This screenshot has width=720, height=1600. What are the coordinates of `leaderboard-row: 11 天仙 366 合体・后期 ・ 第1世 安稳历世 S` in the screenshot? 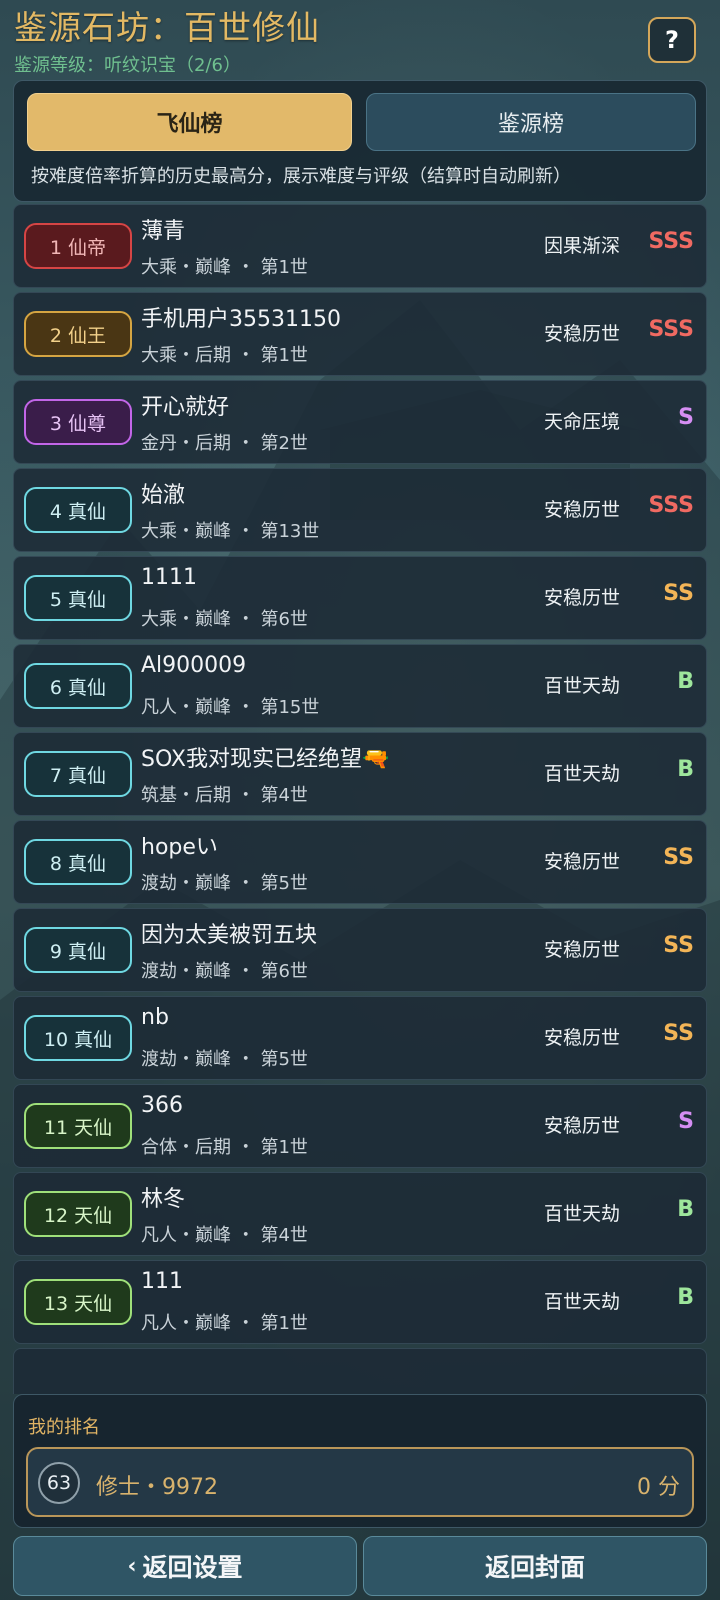 It's located at (360, 1126).